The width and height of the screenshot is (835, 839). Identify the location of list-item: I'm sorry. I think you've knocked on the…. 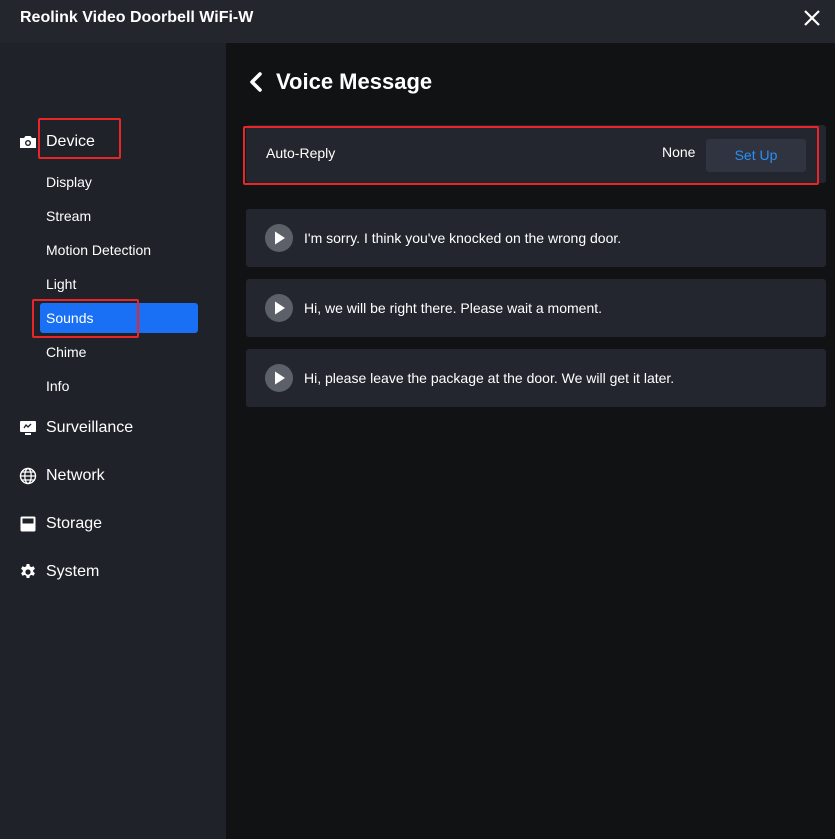
(536, 238).